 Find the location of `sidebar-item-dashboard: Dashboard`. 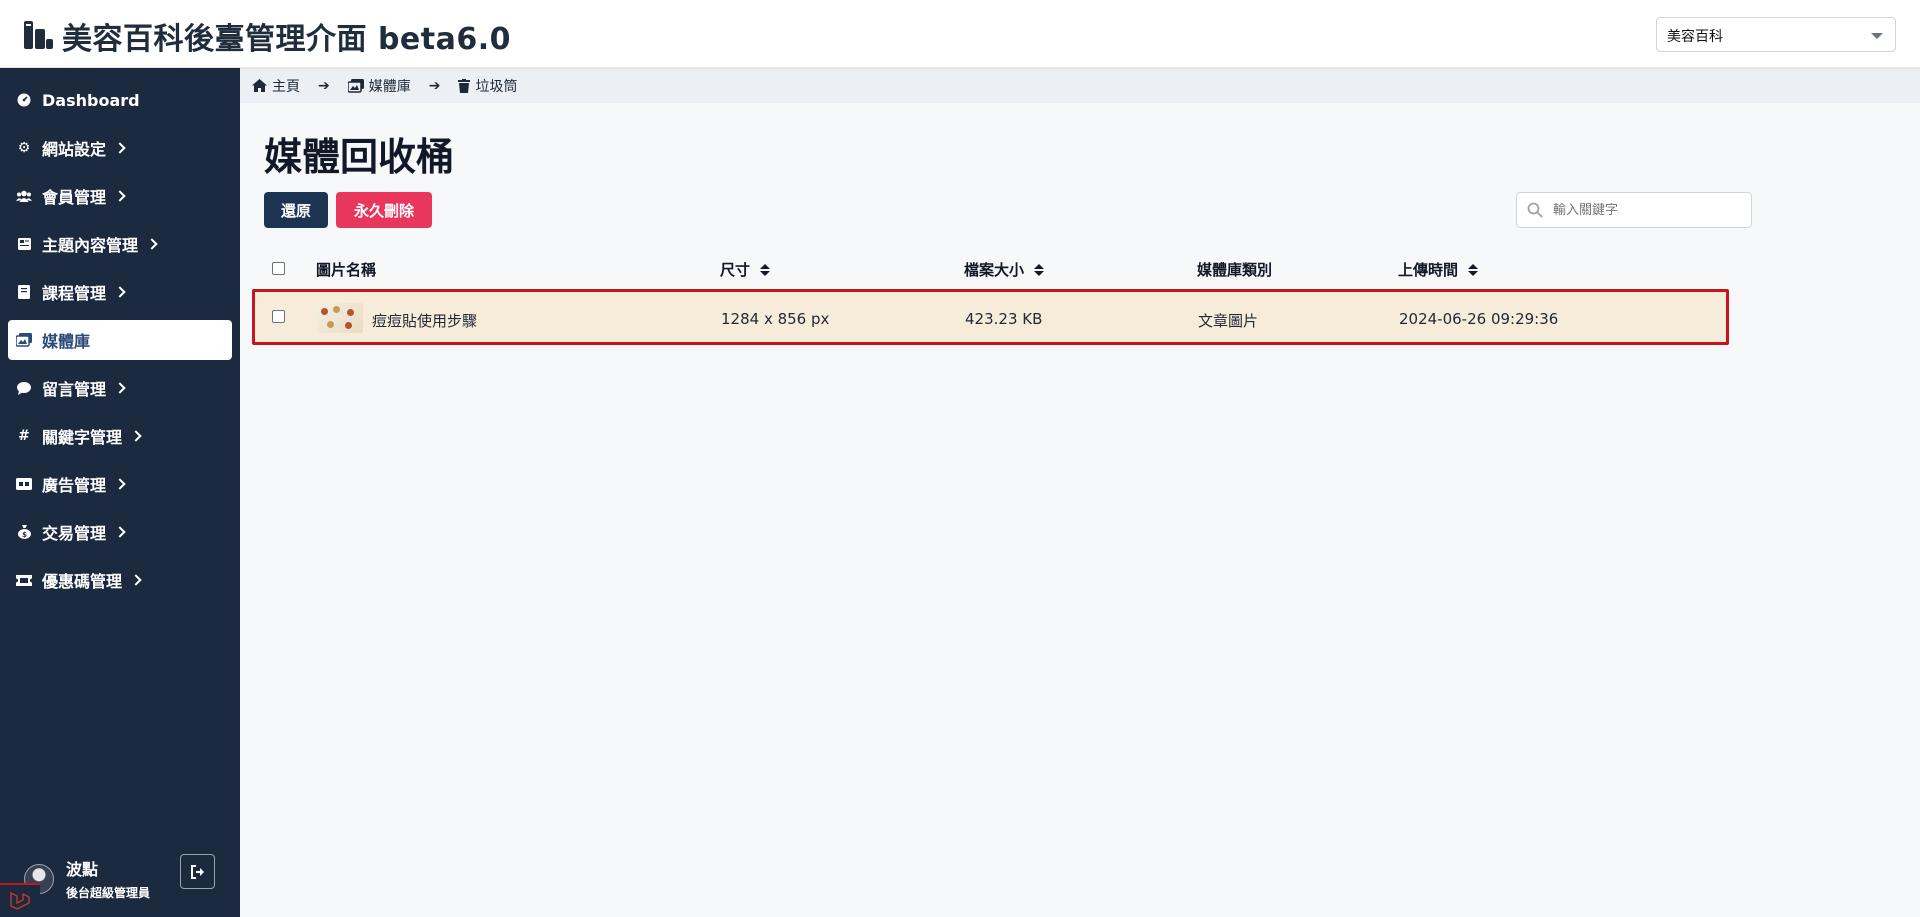

sidebar-item-dashboard: Dashboard is located at coordinates (120, 100).